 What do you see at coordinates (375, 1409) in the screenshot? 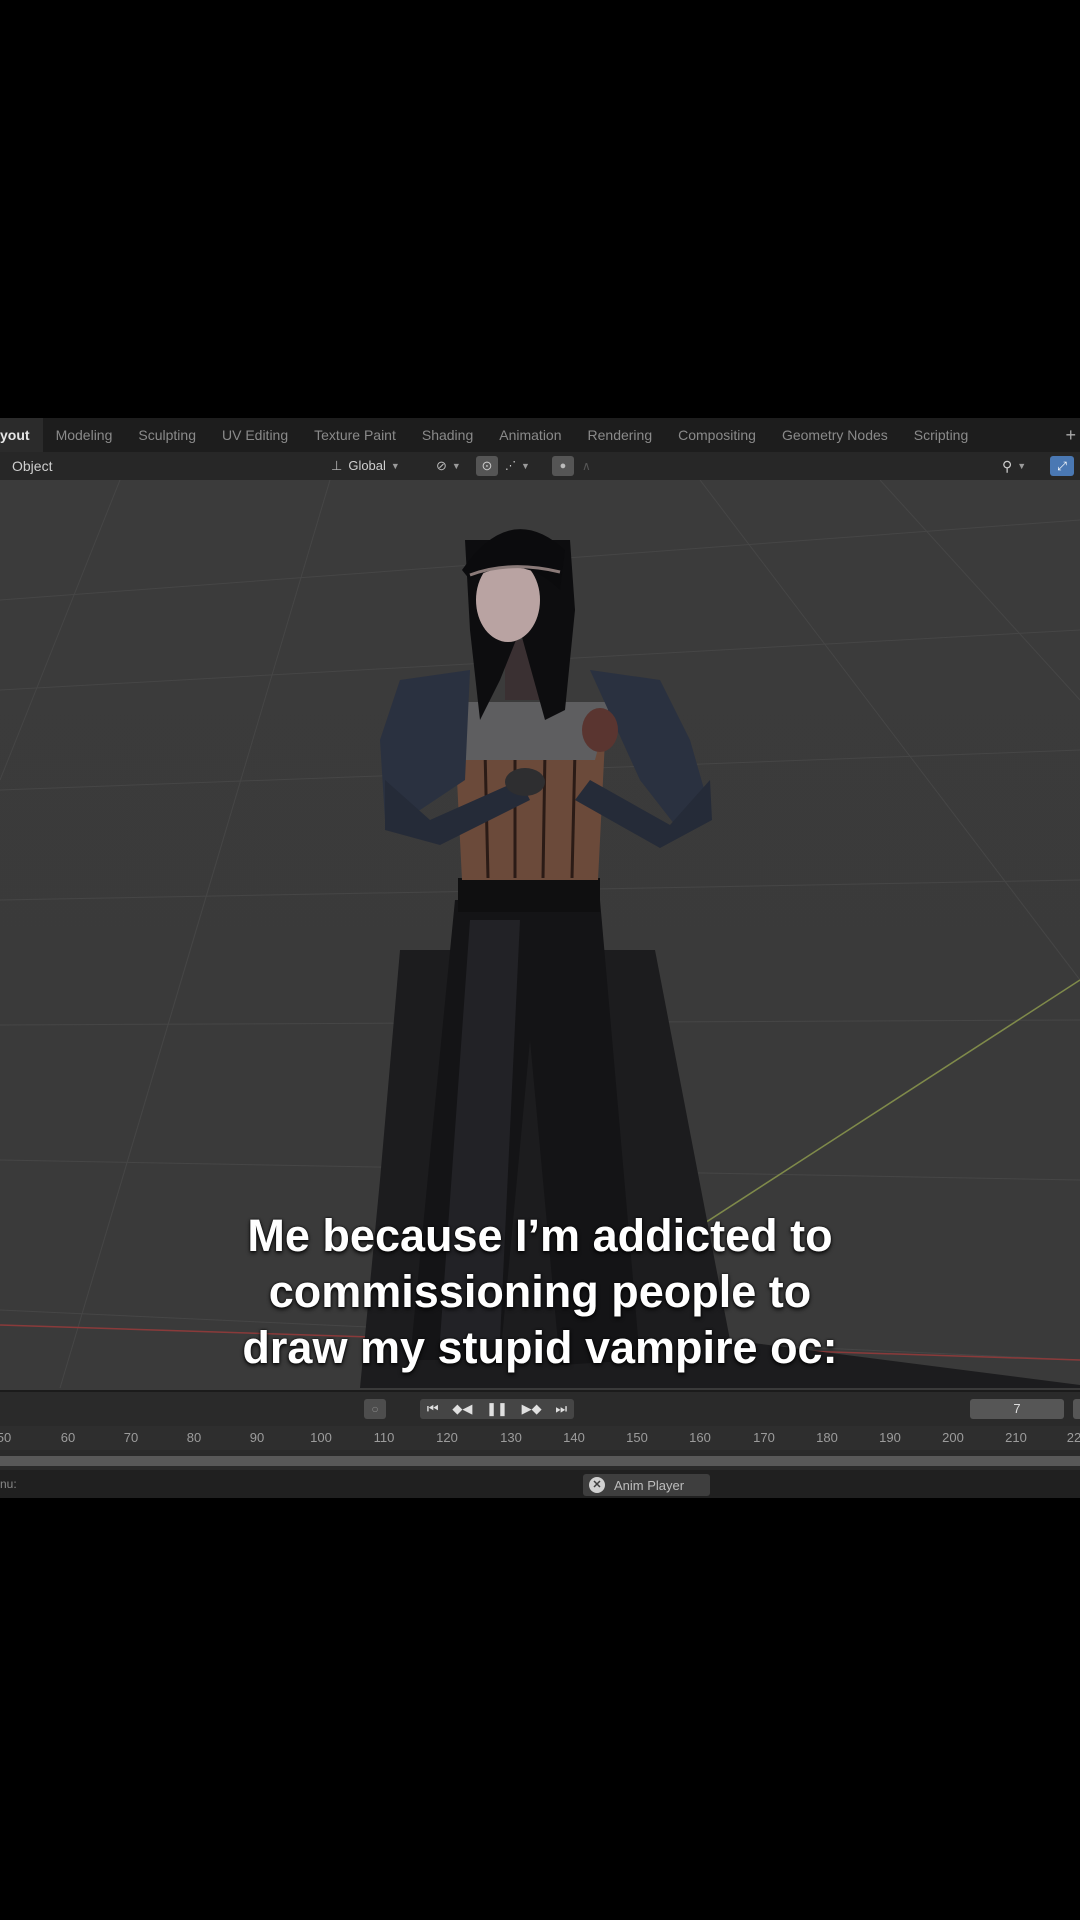
I see `record-icon: ○` at bounding box center [375, 1409].